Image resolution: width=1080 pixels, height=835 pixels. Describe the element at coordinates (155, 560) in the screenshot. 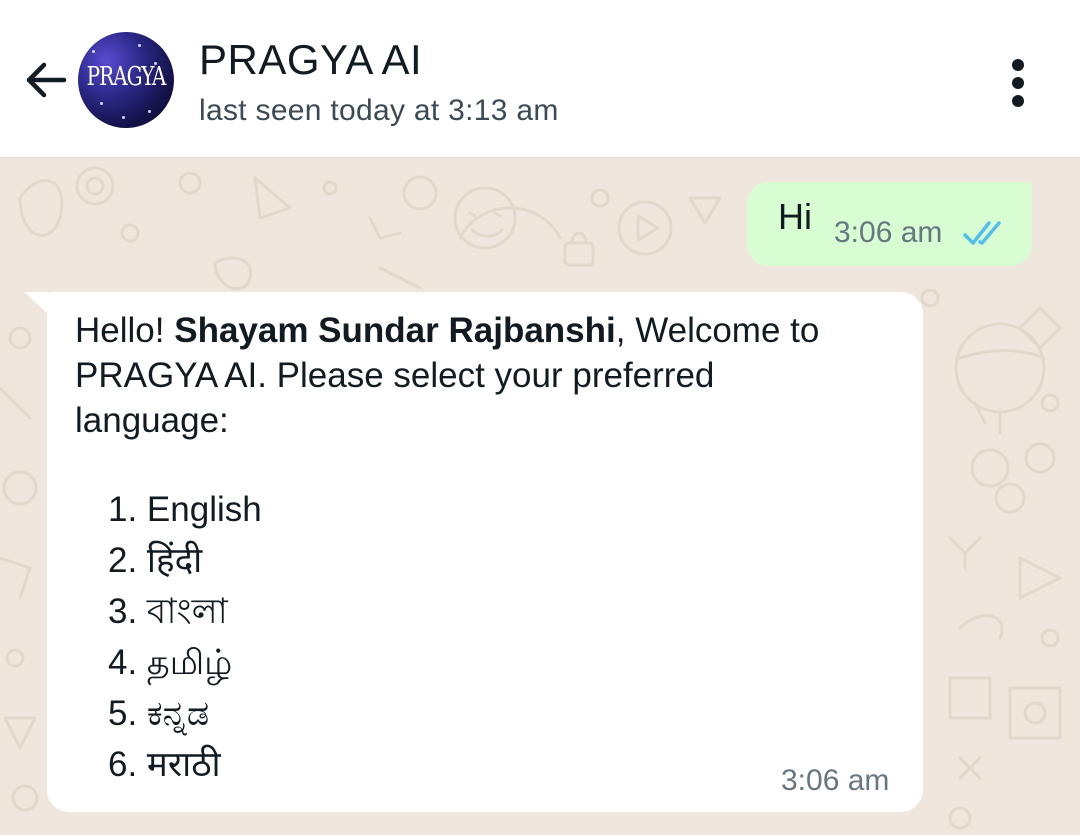

I see `list-item: 2. हिंदी` at that location.